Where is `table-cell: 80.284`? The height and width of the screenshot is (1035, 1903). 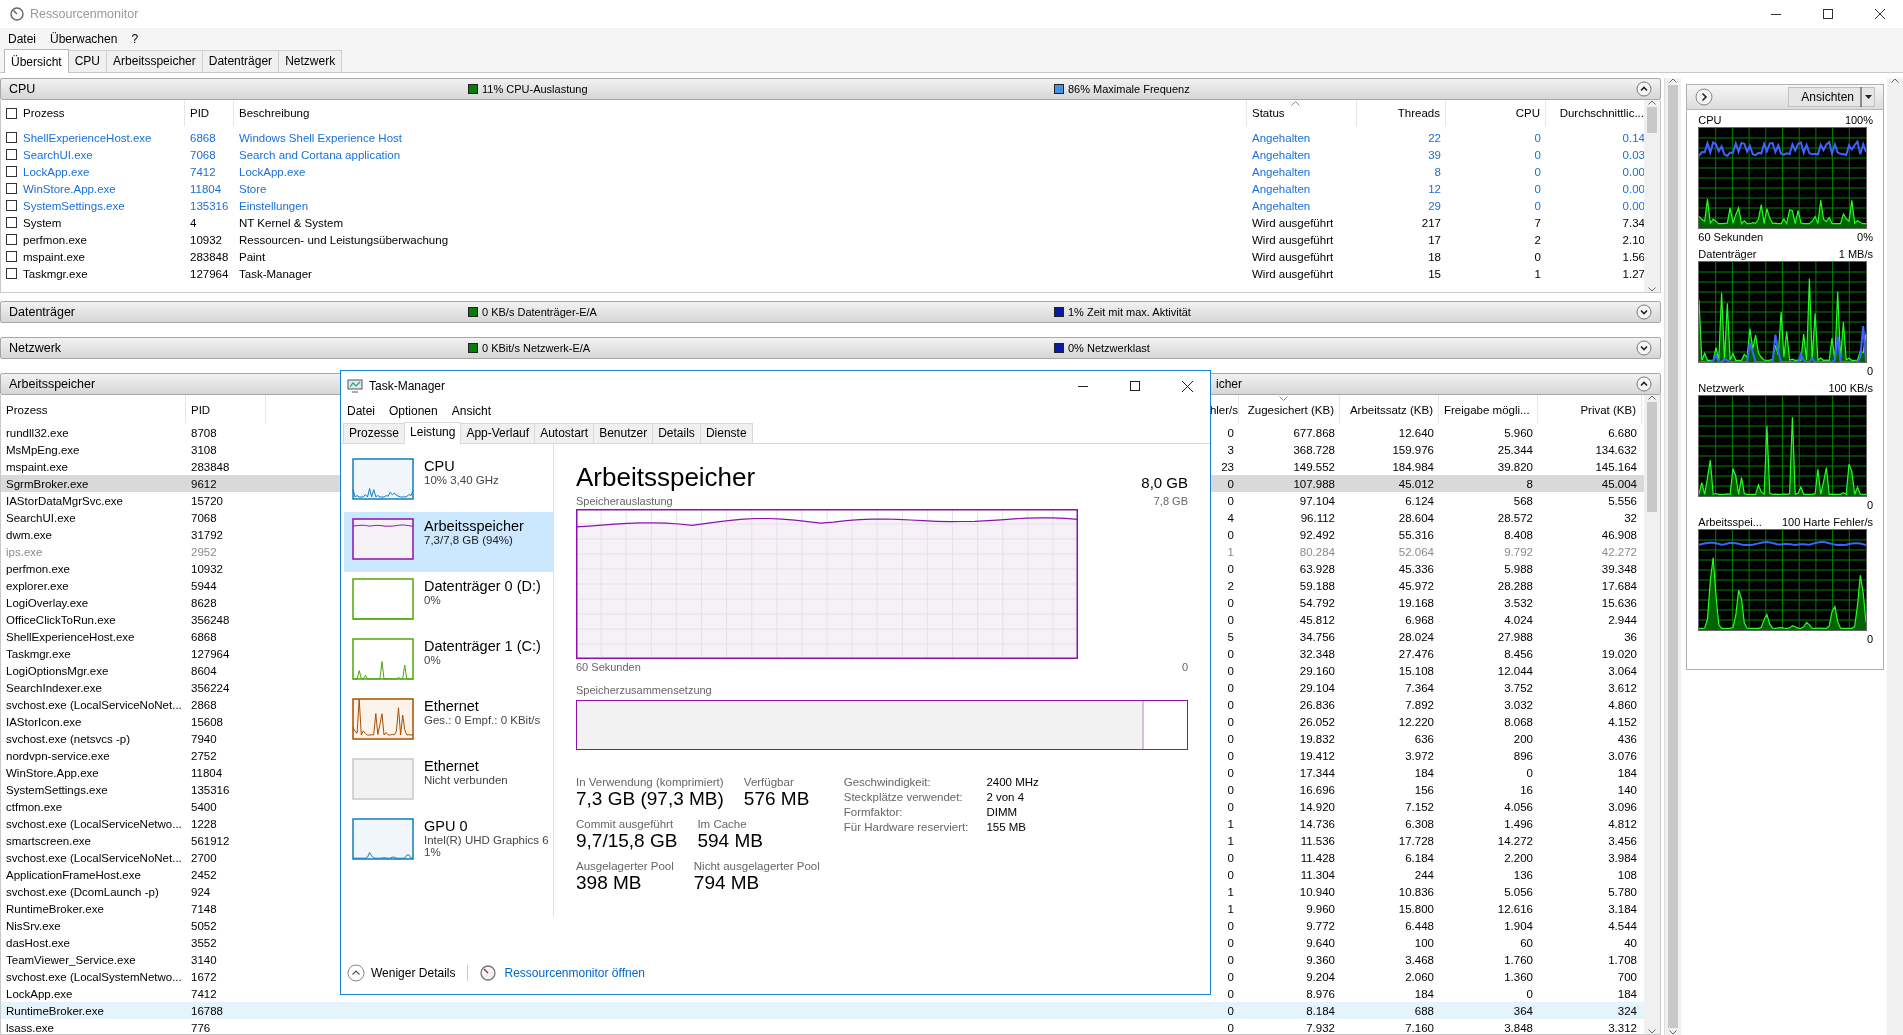
table-cell: 80.284 is located at coordinates (1317, 551).